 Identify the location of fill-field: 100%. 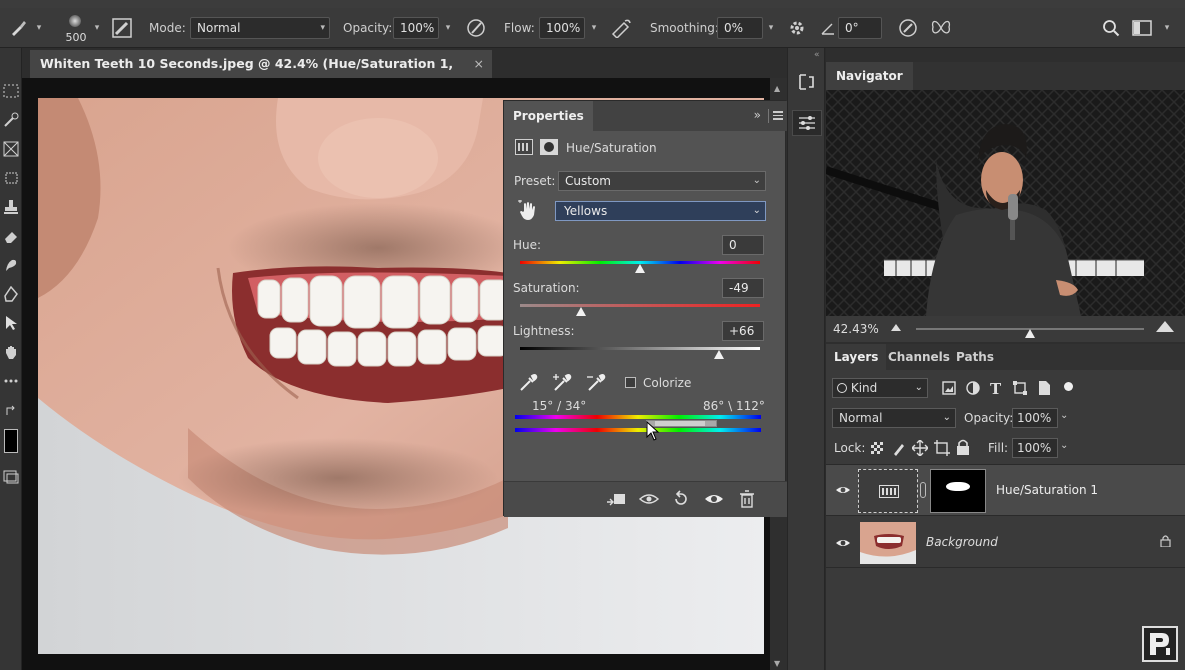
(1035, 448).